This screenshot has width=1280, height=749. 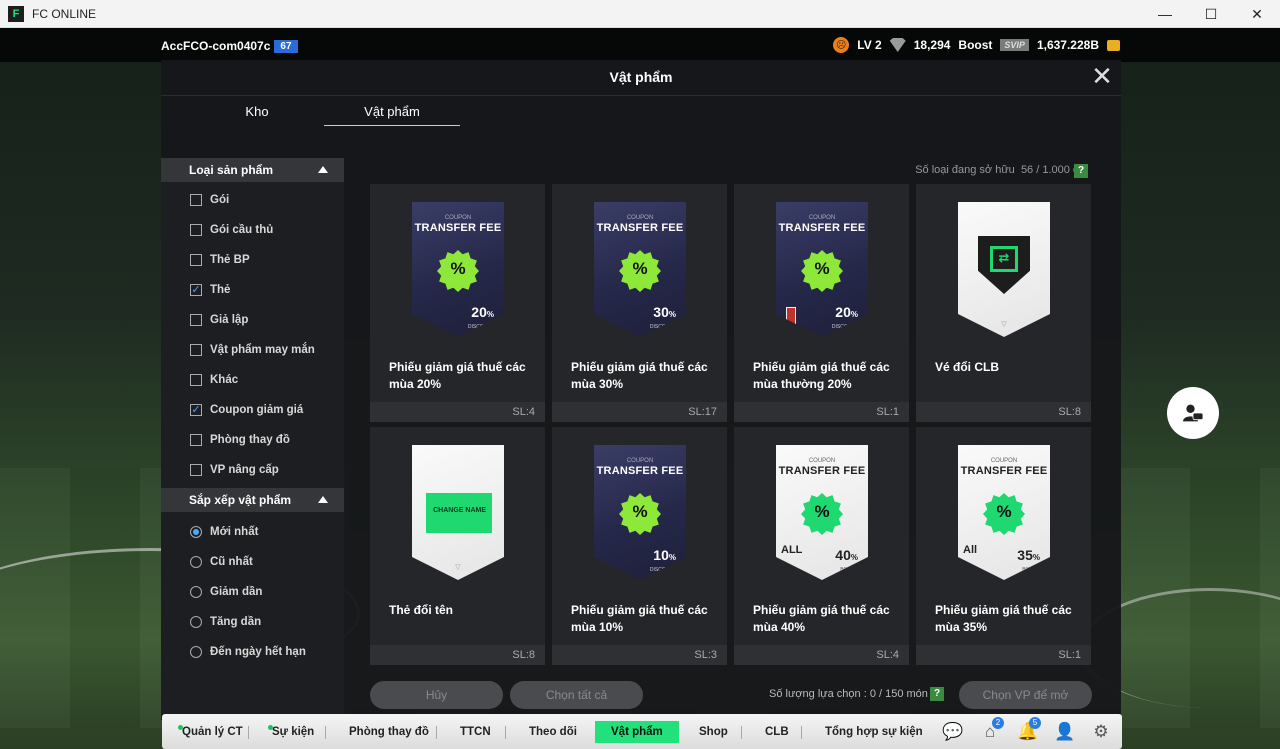 What do you see at coordinates (436, 732) in the screenshot?
I see `nav-separator` at bounding box center [436, 732].